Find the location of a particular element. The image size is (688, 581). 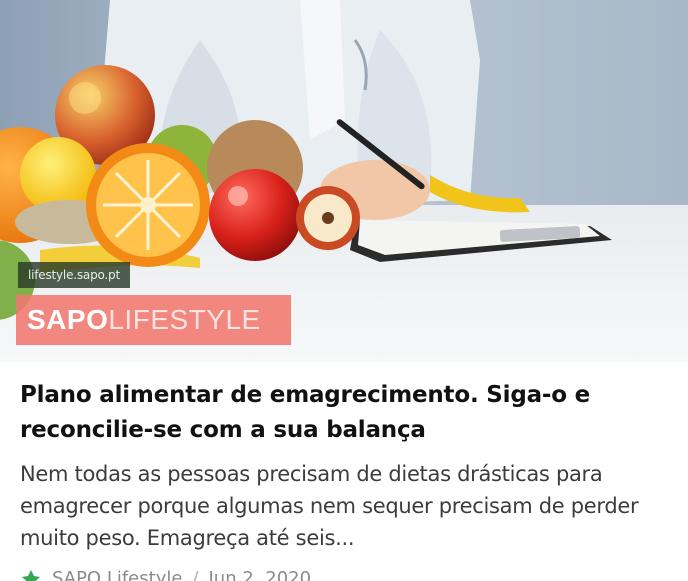

article-date: Jun 2, 2020 is located at coordinates (260, 574).